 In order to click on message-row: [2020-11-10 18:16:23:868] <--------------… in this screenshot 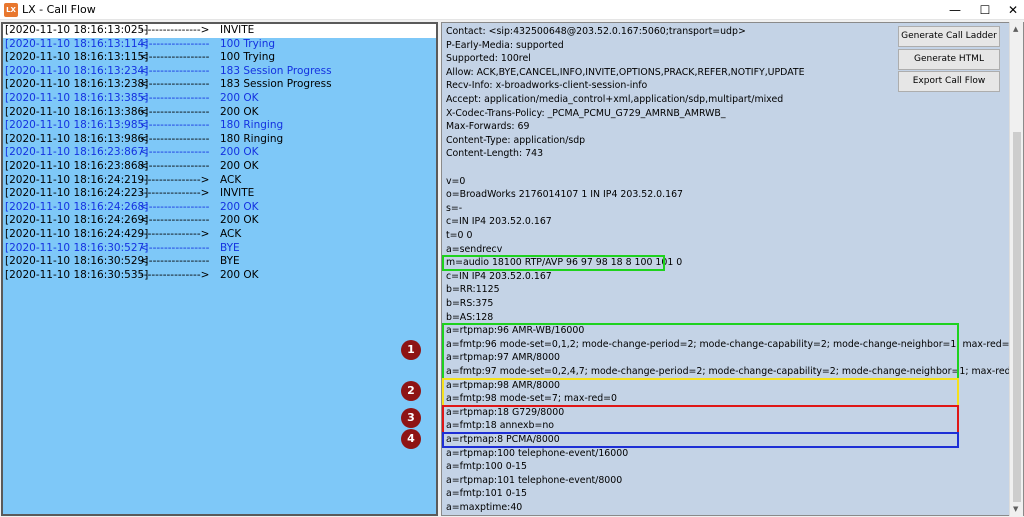, I will do `click(219, 167)`.